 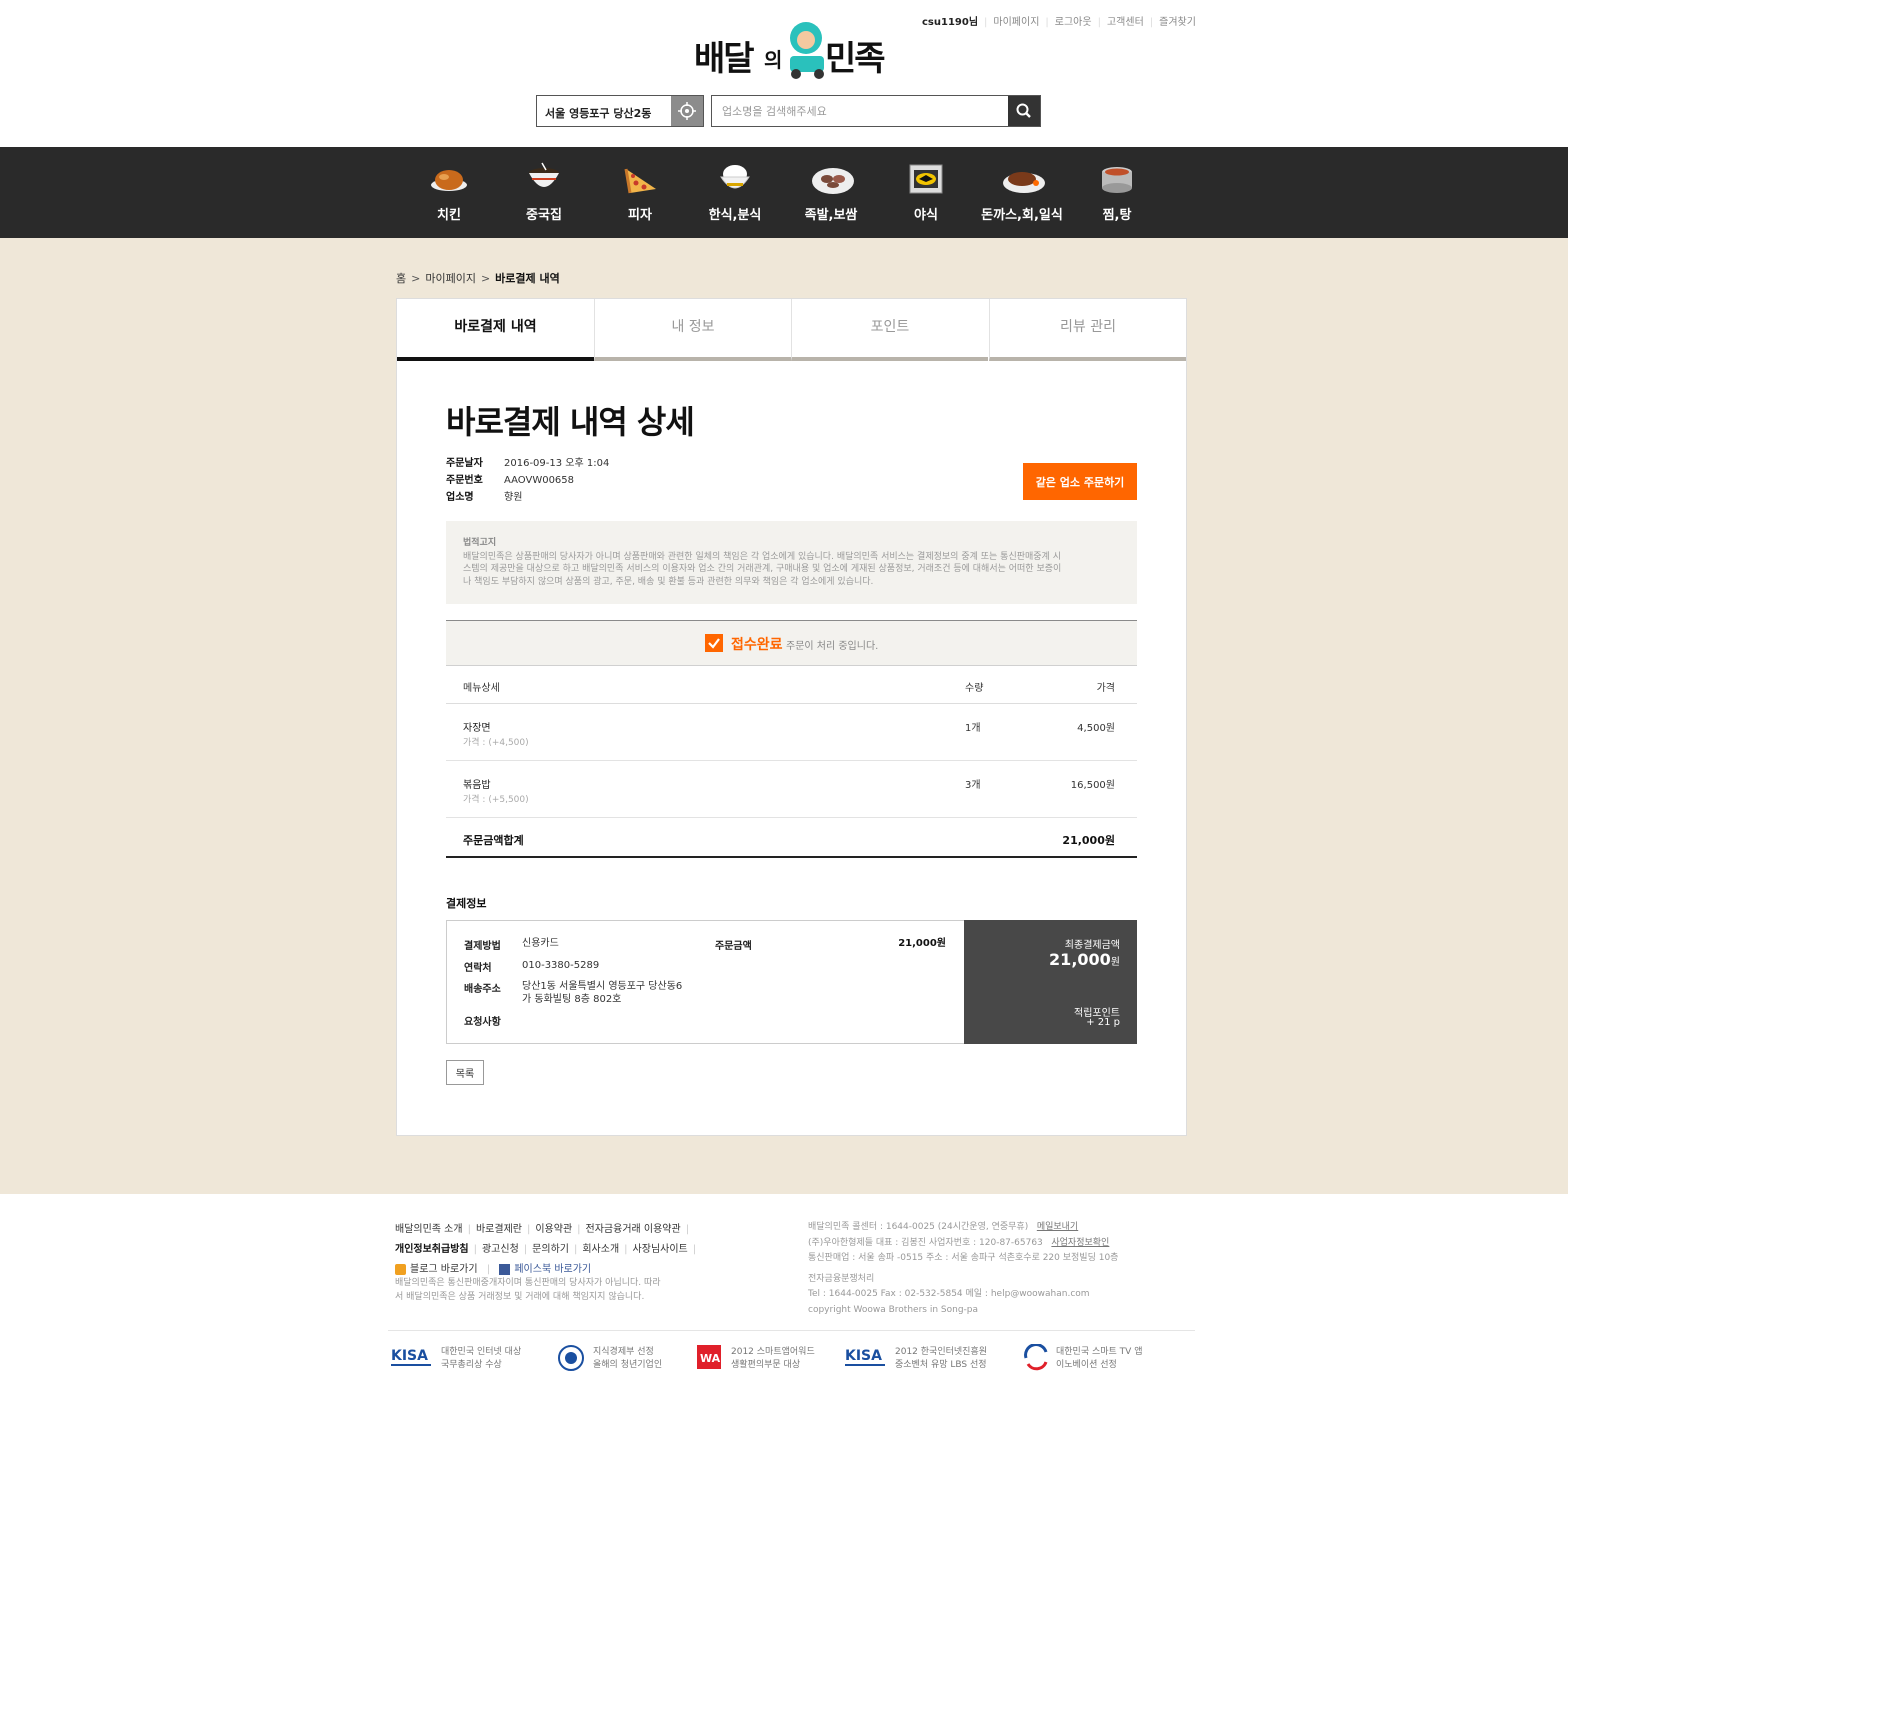 I want to click on svg-text: WA, so click(x=710, y=1358).